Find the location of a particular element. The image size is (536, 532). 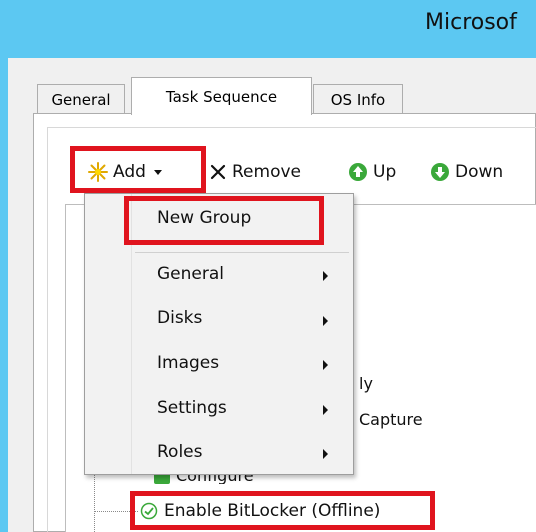

menu-item-roles: Roles is located at coordinates (180, 452).